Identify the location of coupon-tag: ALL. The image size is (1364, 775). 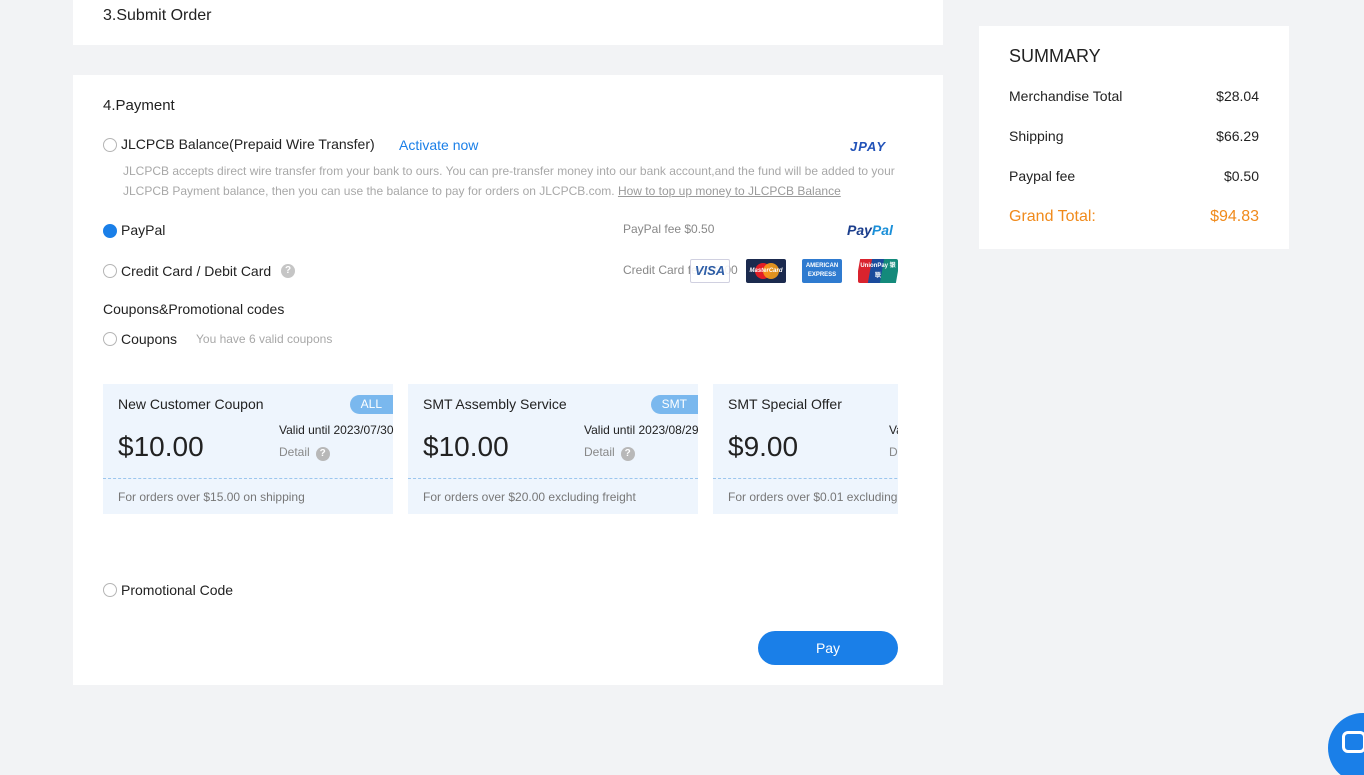
(371, 404).